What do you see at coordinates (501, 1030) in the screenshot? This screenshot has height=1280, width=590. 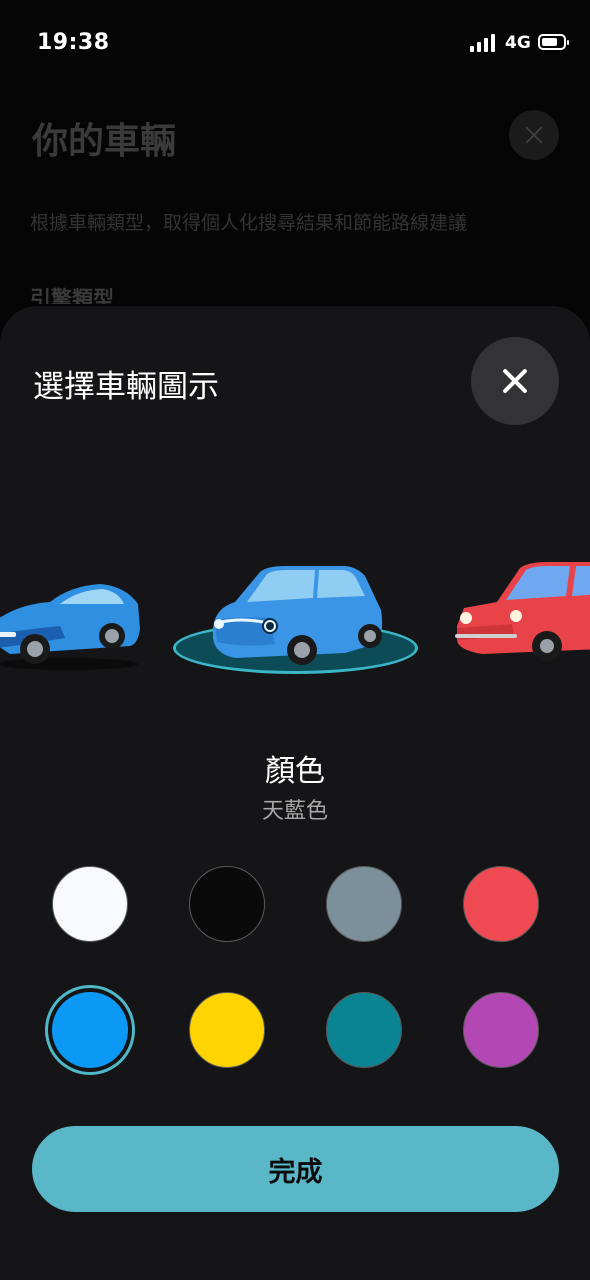 I see `color-swatch-purple` at bounding box center [501, 1030].